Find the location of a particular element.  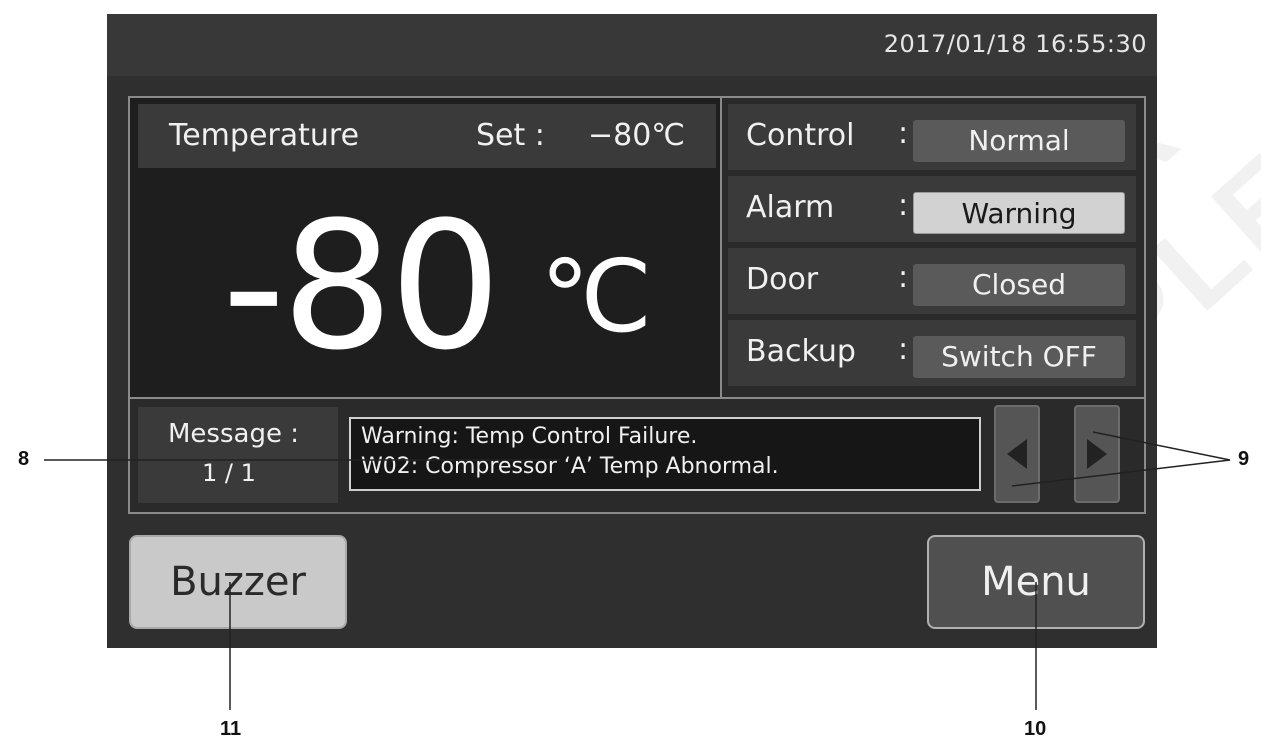

callout-9: 9 is located at coordinates (1244, 459).